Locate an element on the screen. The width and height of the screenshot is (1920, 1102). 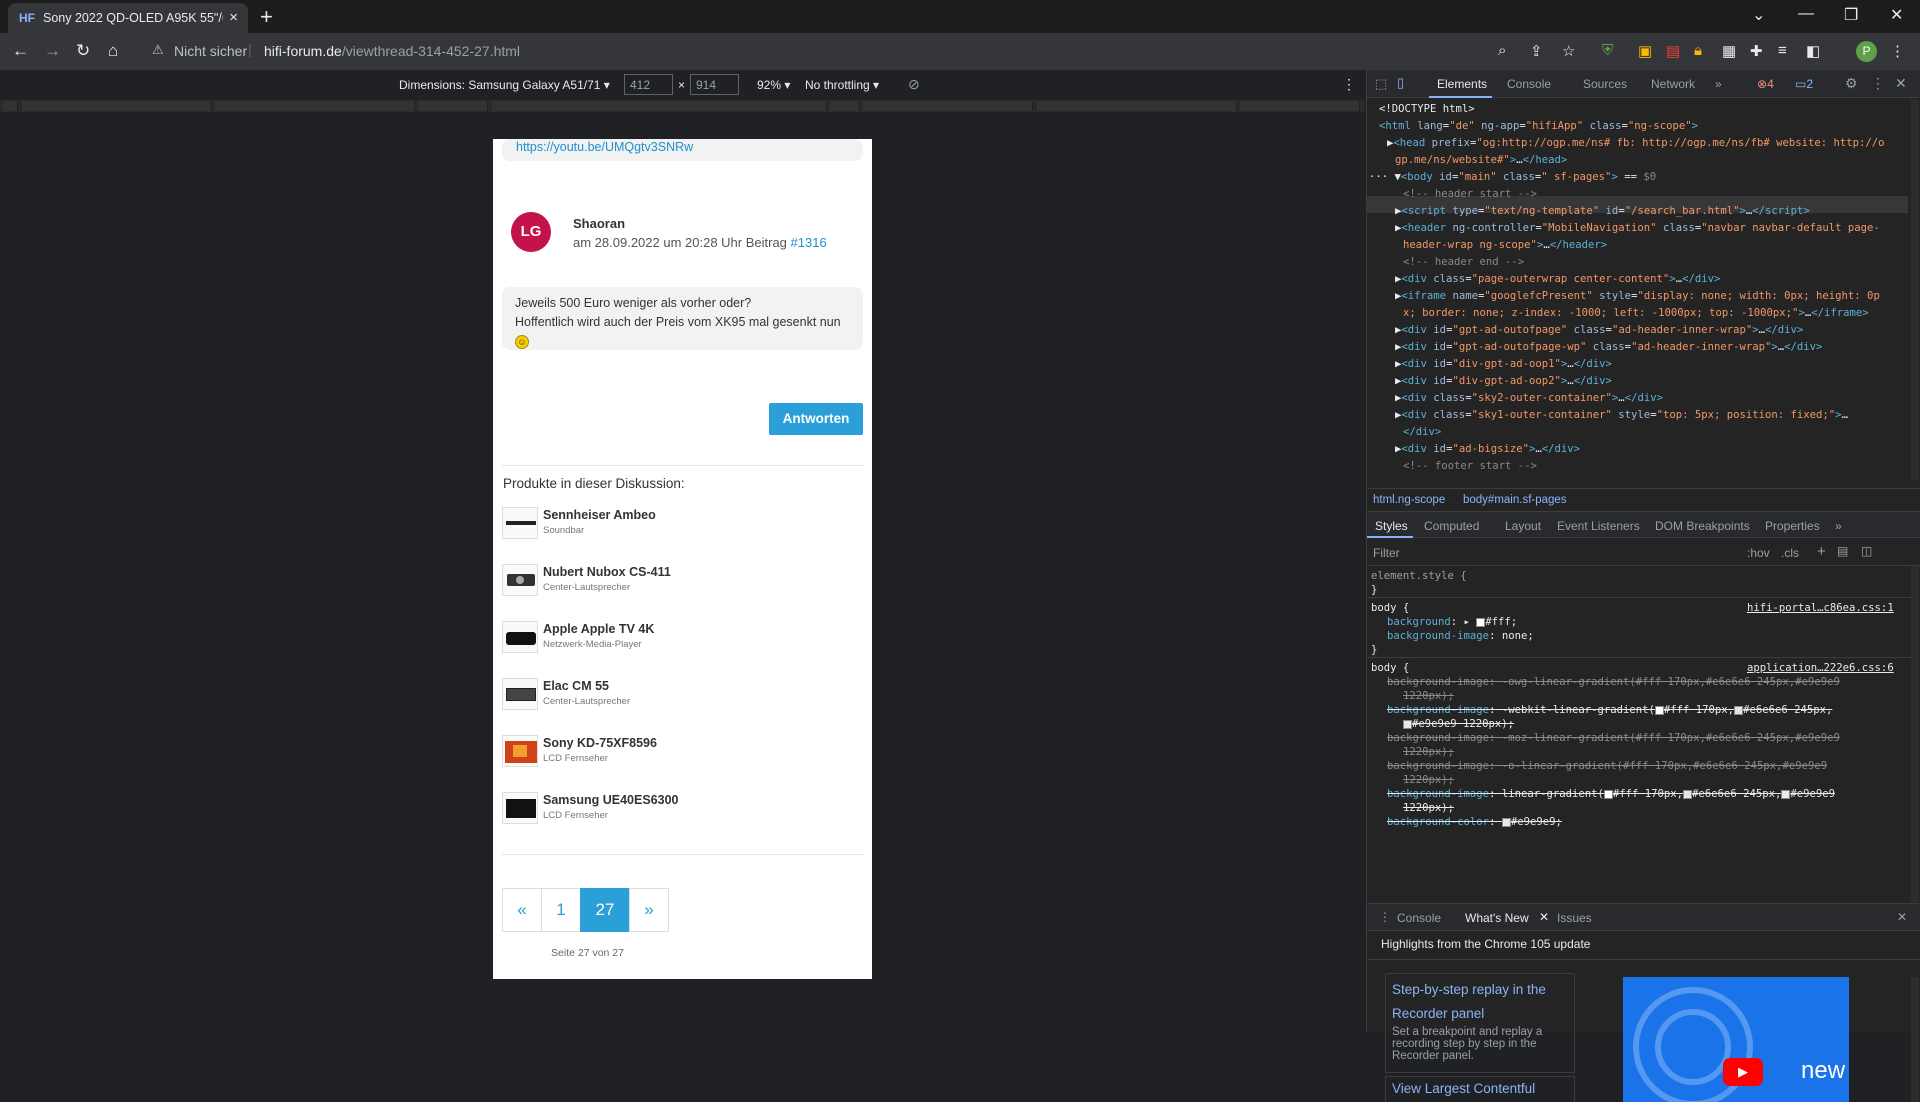
feature-card-title: View Largest Contentful is located at coordinates (1463, 1088).